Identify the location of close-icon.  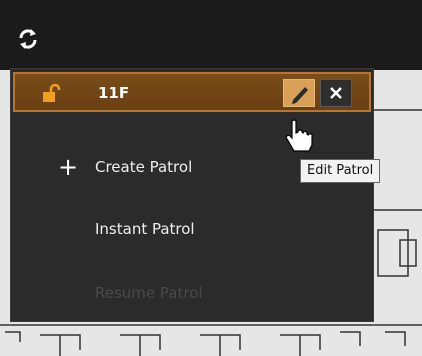
(336, 93).